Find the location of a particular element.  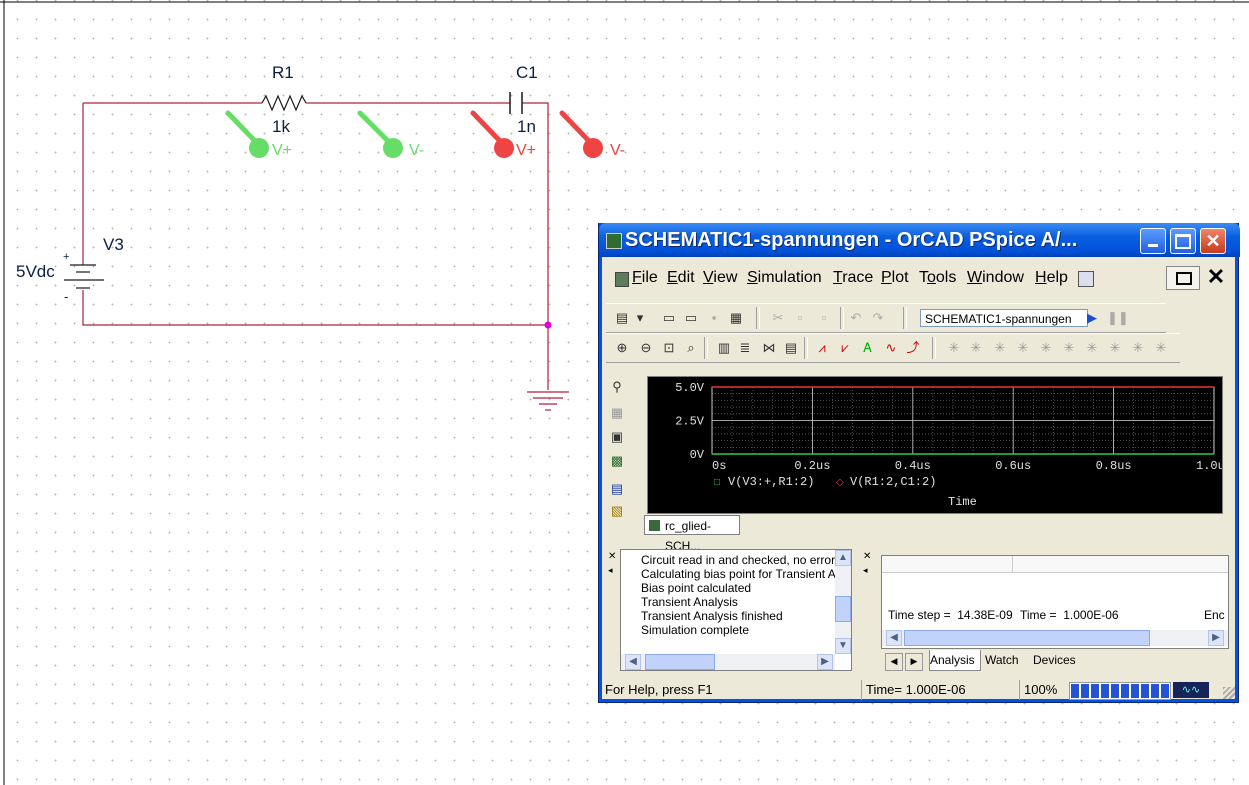

log-h-scroll-thumb is located at coordinates (680, 662).